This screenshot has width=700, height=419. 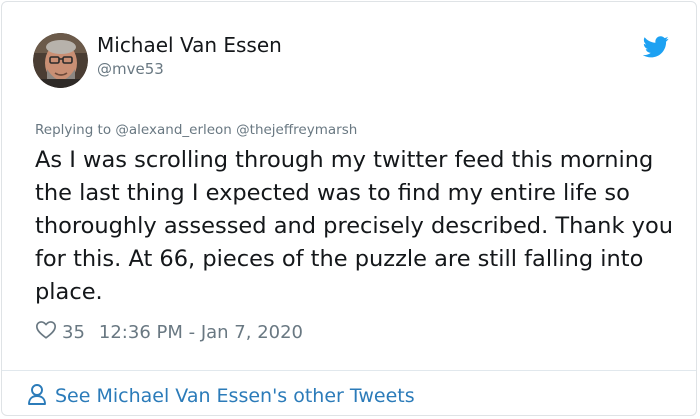 What do you see at coordinates (236, 130) in the screenshot?
I see `reply-mentions: @alexand_erleon @thejeffreymarsh` at bounding box center [236, 130].